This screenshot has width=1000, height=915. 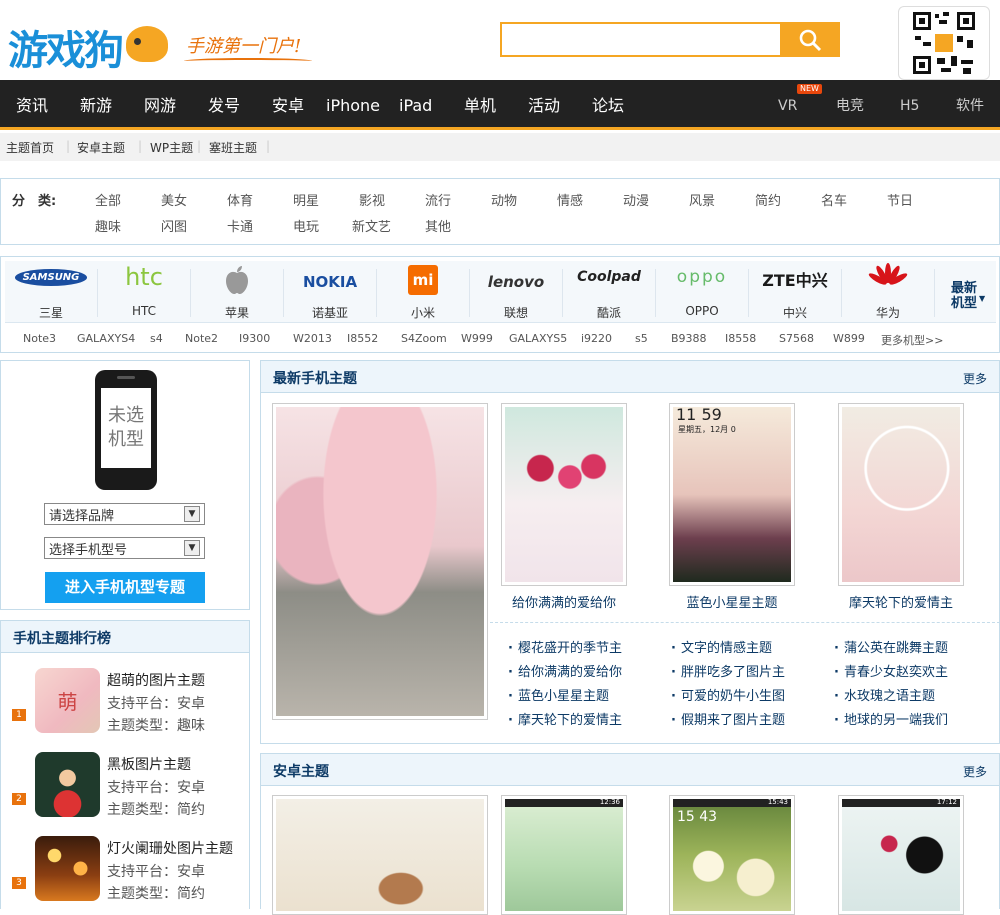 I want to click on theme-caption: 摩天轮下的爱情主, so click(x=901, y=601).